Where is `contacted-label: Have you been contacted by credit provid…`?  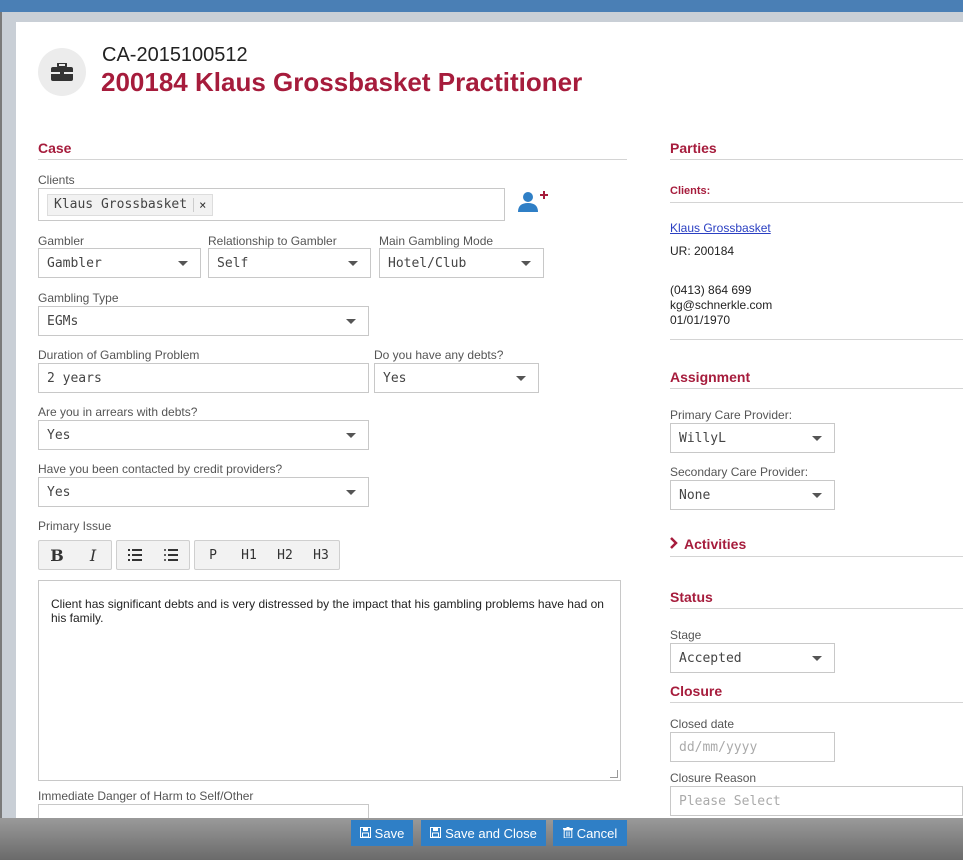 contacted-label: Have you been contacted by credit provid… is located at coordinates (160, 469).